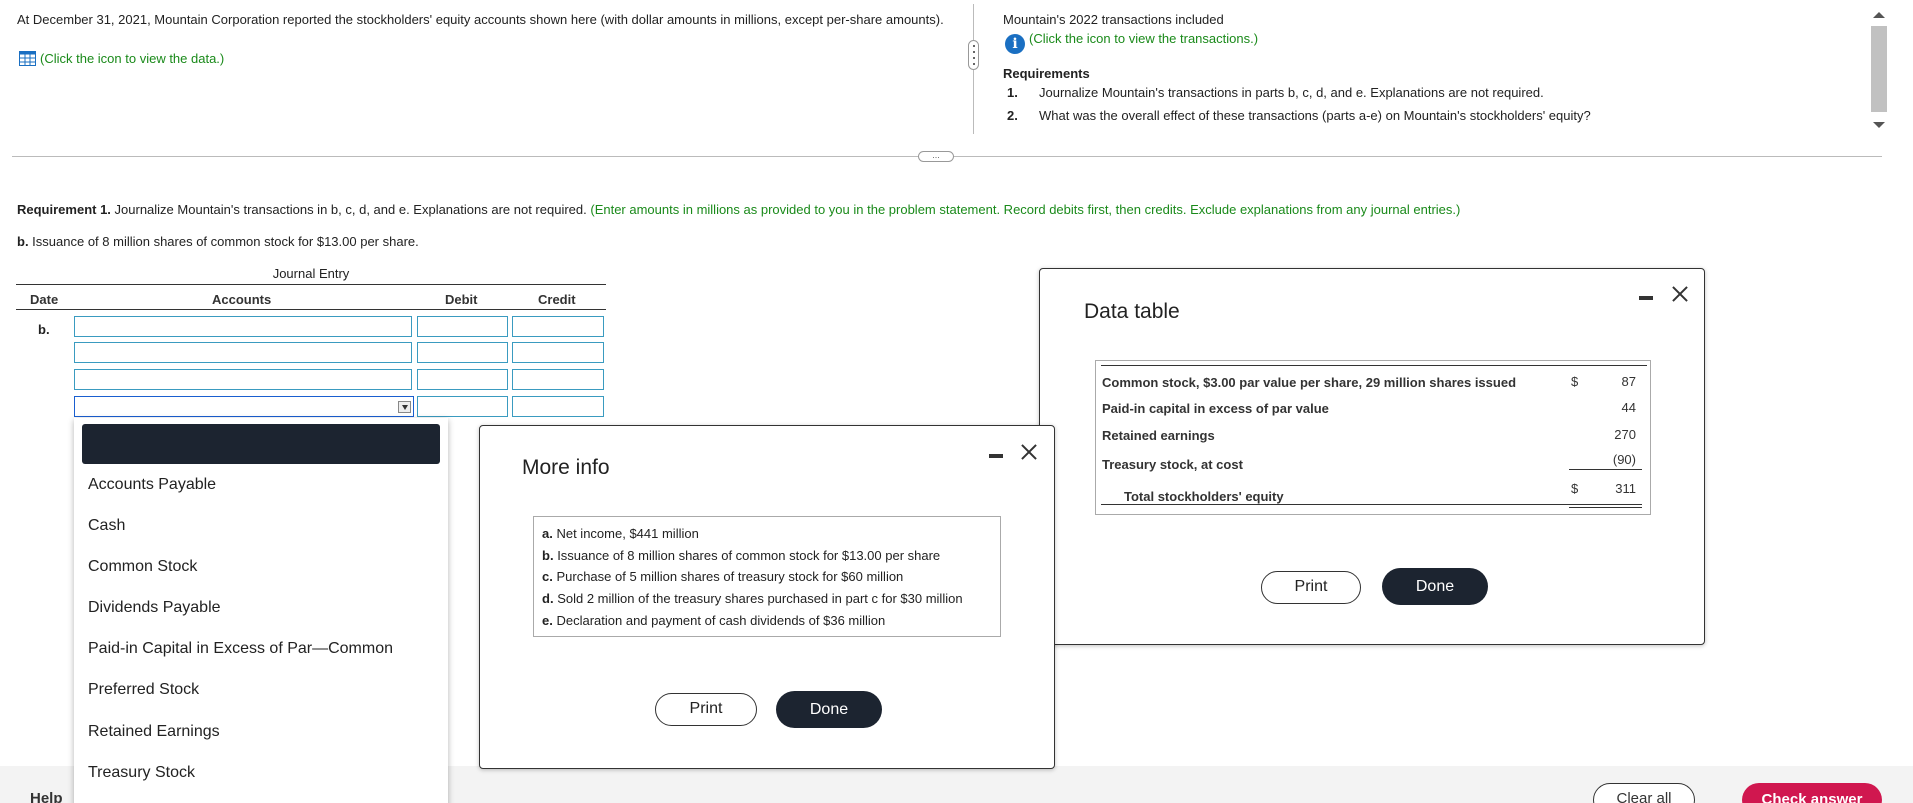 This screenshot has height=803, width=1913. I want to click on col-credit-header: Credit, so click(557, 299).